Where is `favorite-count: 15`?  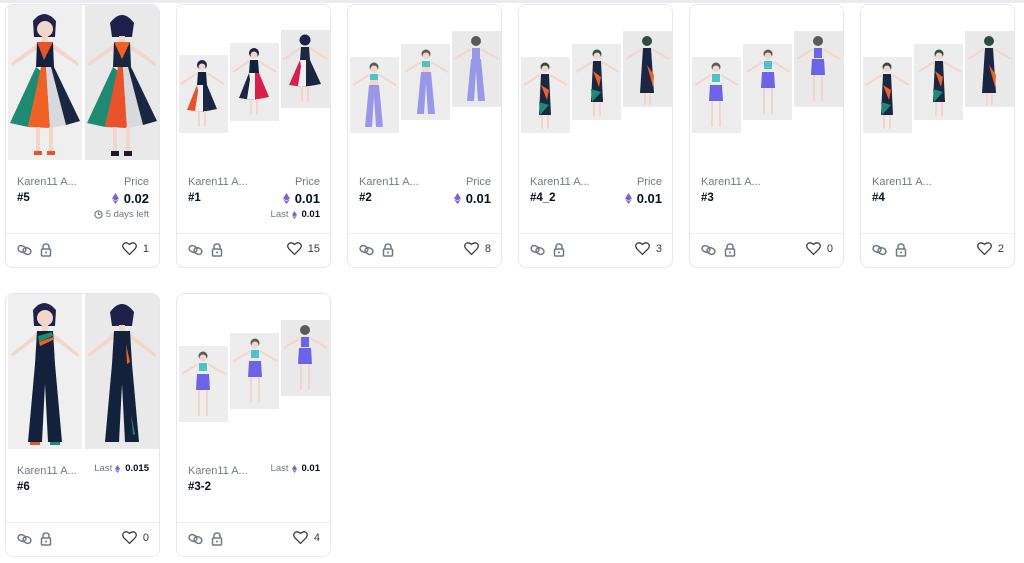 favorite-count: 15 is located at coordinates (313, 248).